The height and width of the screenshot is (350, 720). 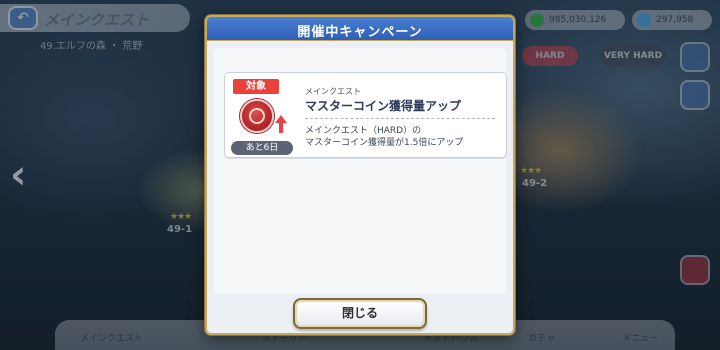 What do you see at coordinates (360, 313) in the screenshot?
I see `close-button: 閉じる` at bounding box center [360, 313].